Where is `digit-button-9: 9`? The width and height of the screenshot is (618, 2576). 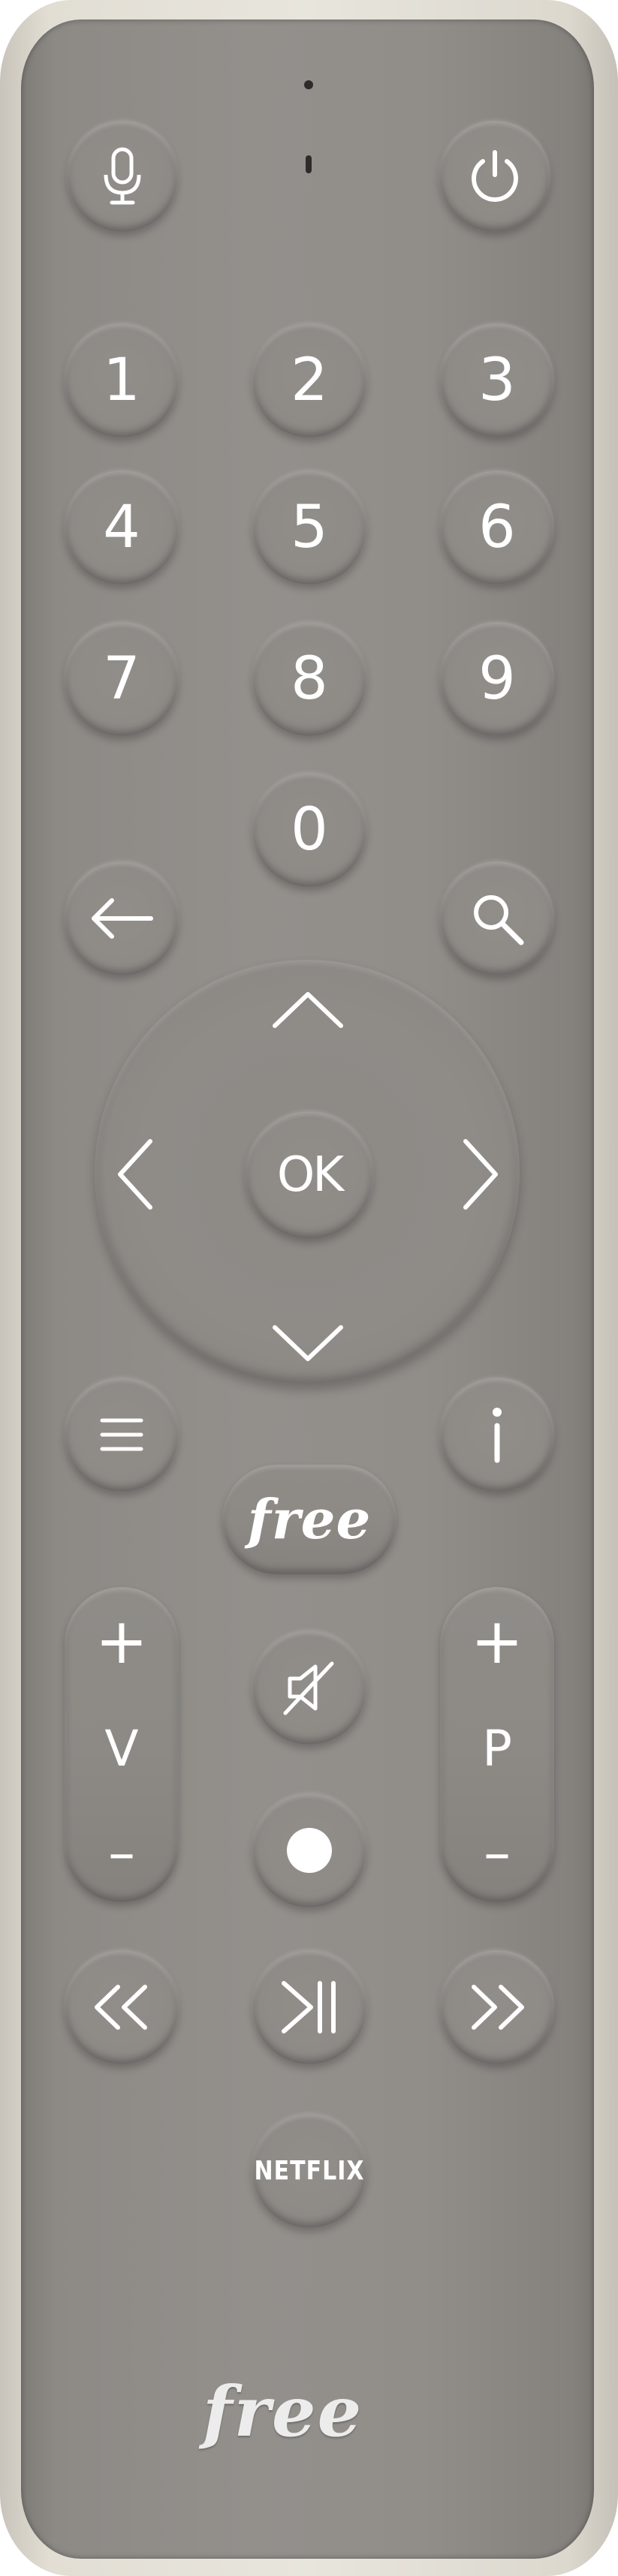 digit-button-9: 9 is located at coordinates (497, 679).